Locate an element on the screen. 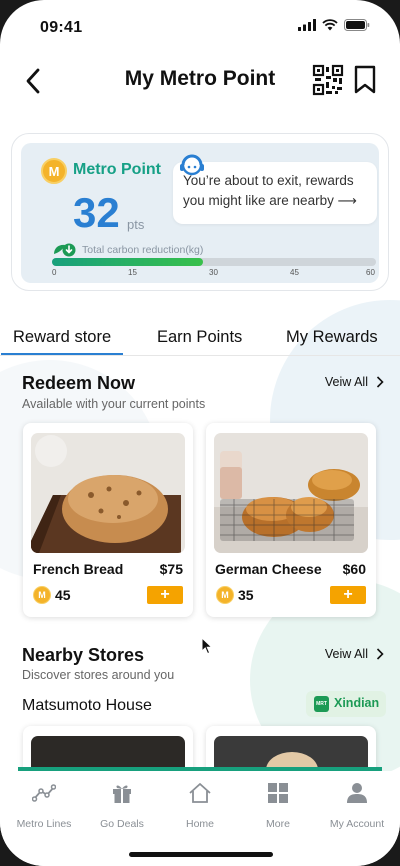 This screenshot has width=400, height=866. status-bar: 09:41 is located at coordinates (200, 26).